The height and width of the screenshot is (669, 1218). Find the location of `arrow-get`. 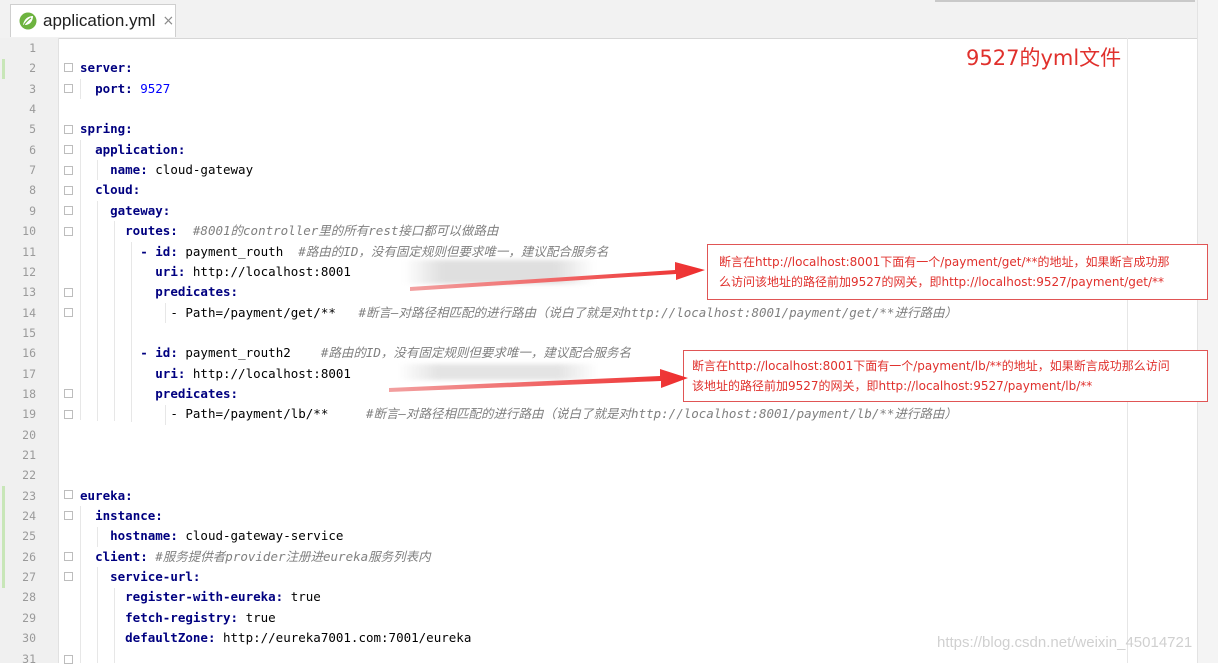

arrow-get is located at coordinates (557, 276).